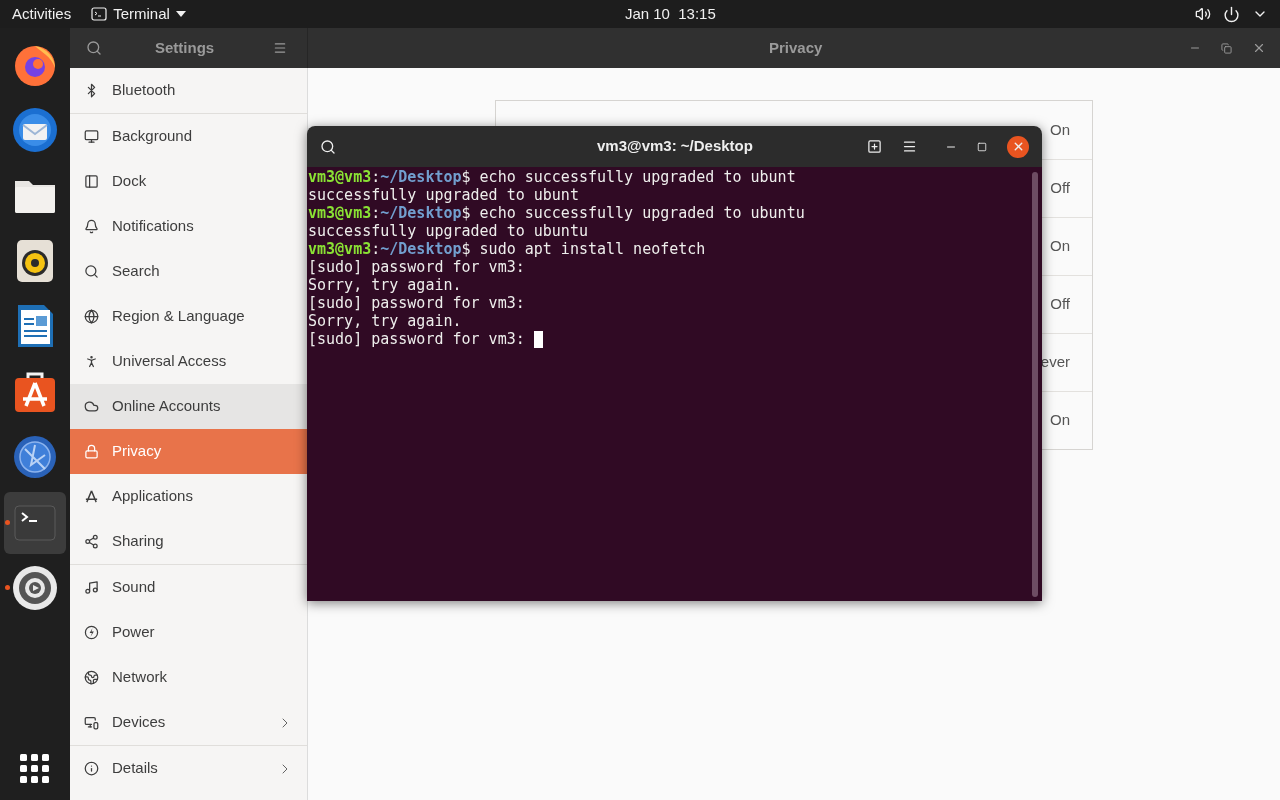 The width and height of the screenshot is (1280, 800). Describe the element at coordinates (91, 451) in the screenshot. I see `lock-icon` at that location.